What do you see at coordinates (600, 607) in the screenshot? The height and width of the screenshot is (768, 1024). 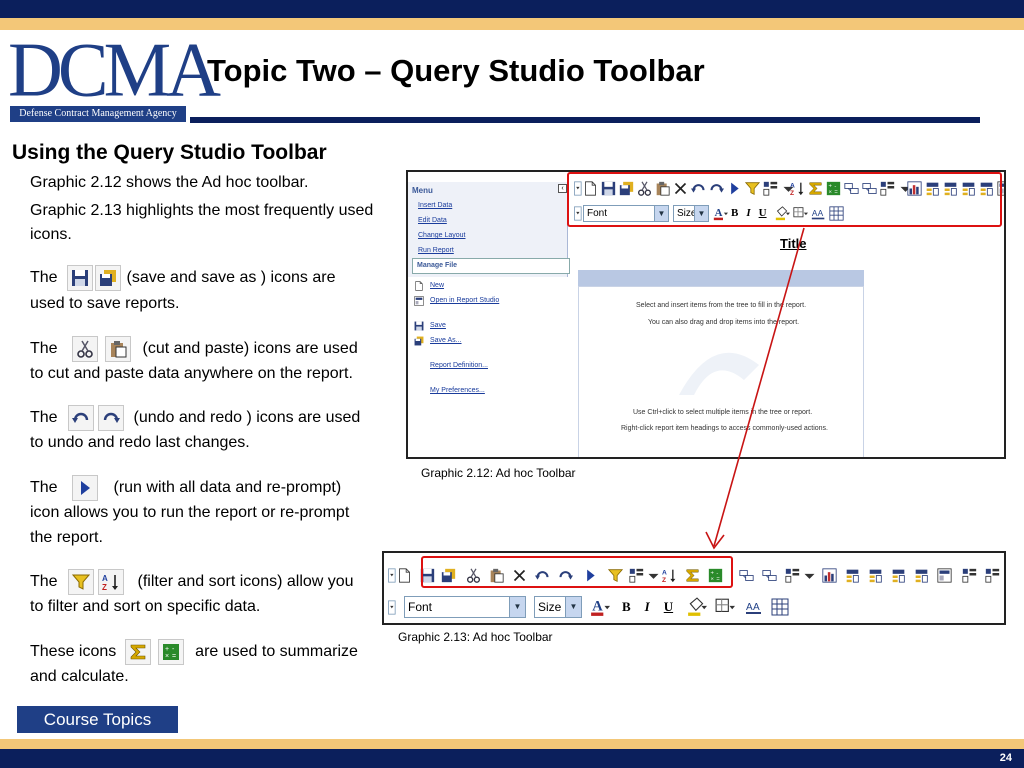 I see `font-color-icon` at bounding box center [600, 607].